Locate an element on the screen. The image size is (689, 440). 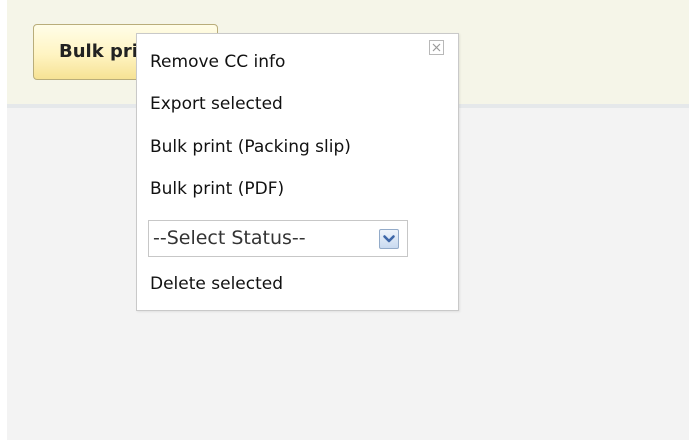
menu-item-remove-cc-info: Remove CC info is located at coordinates (217, 62).